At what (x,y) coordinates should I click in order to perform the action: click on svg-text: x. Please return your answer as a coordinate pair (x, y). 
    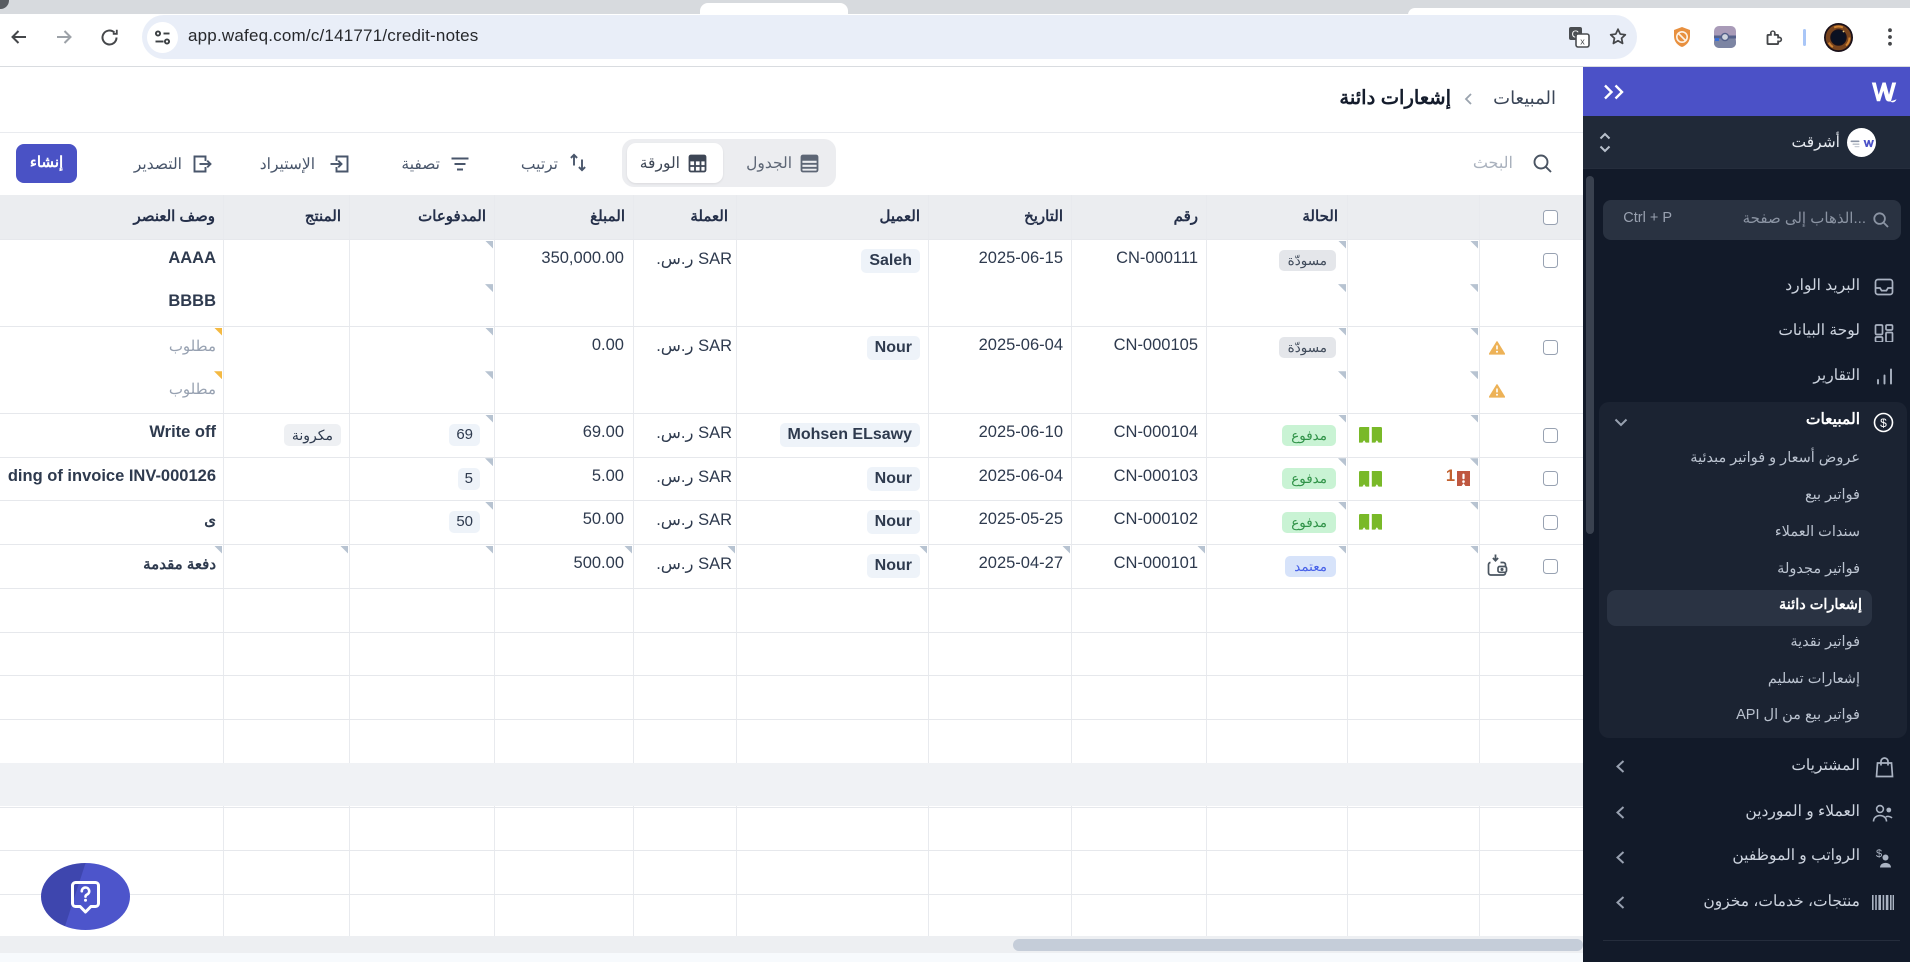
    Looking at the image, I should click on (1582, 42).